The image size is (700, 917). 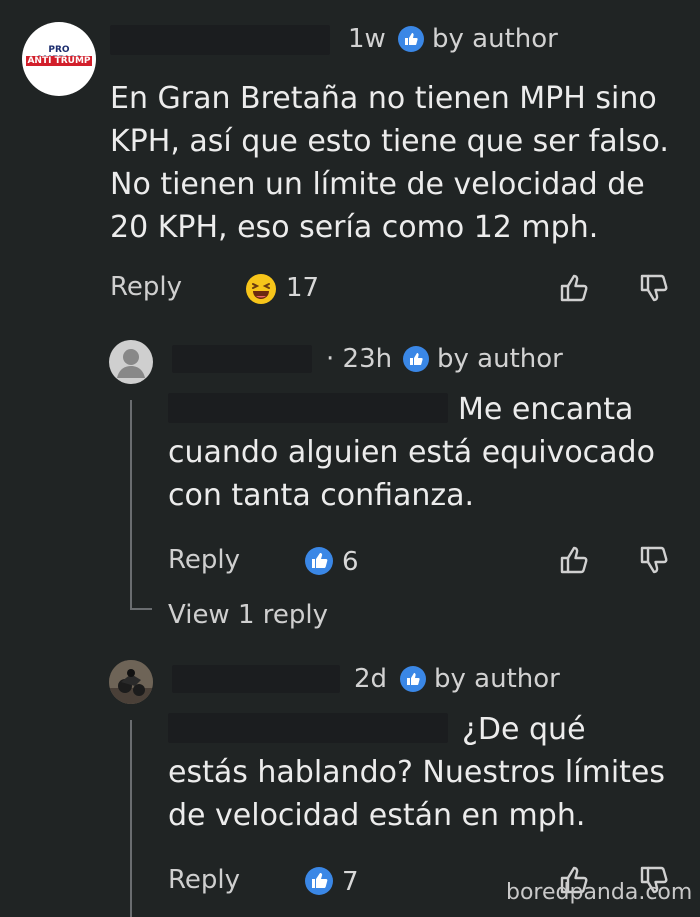 I want to click on avatar-label-bottom: ANTI TRUMP, so click(x=59, y=61).